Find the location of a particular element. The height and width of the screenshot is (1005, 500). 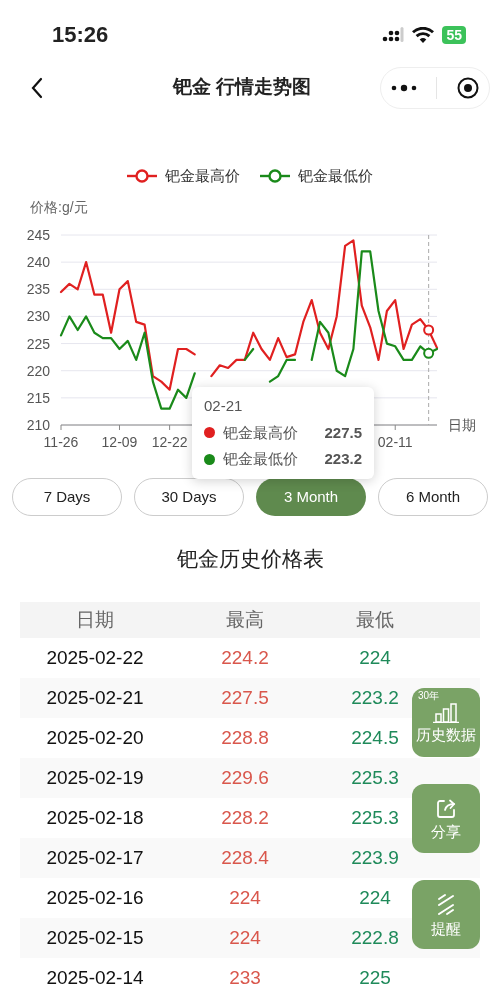

tooltip-label: 钯金最高价 is located at coordinates (260, 432).